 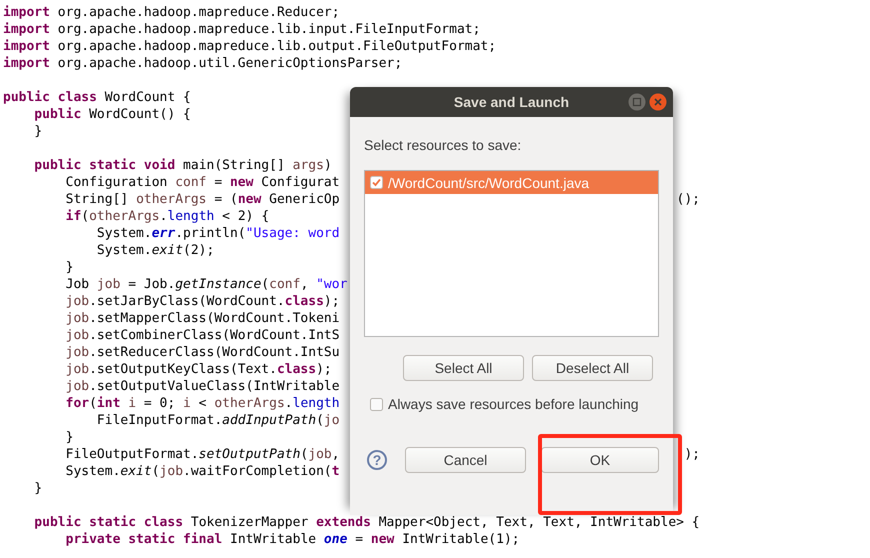 I want to click on code-line: import org.apache.hadoop.mapreduce.lib.input.FileInputFormat;, so click(x=241, y=29).